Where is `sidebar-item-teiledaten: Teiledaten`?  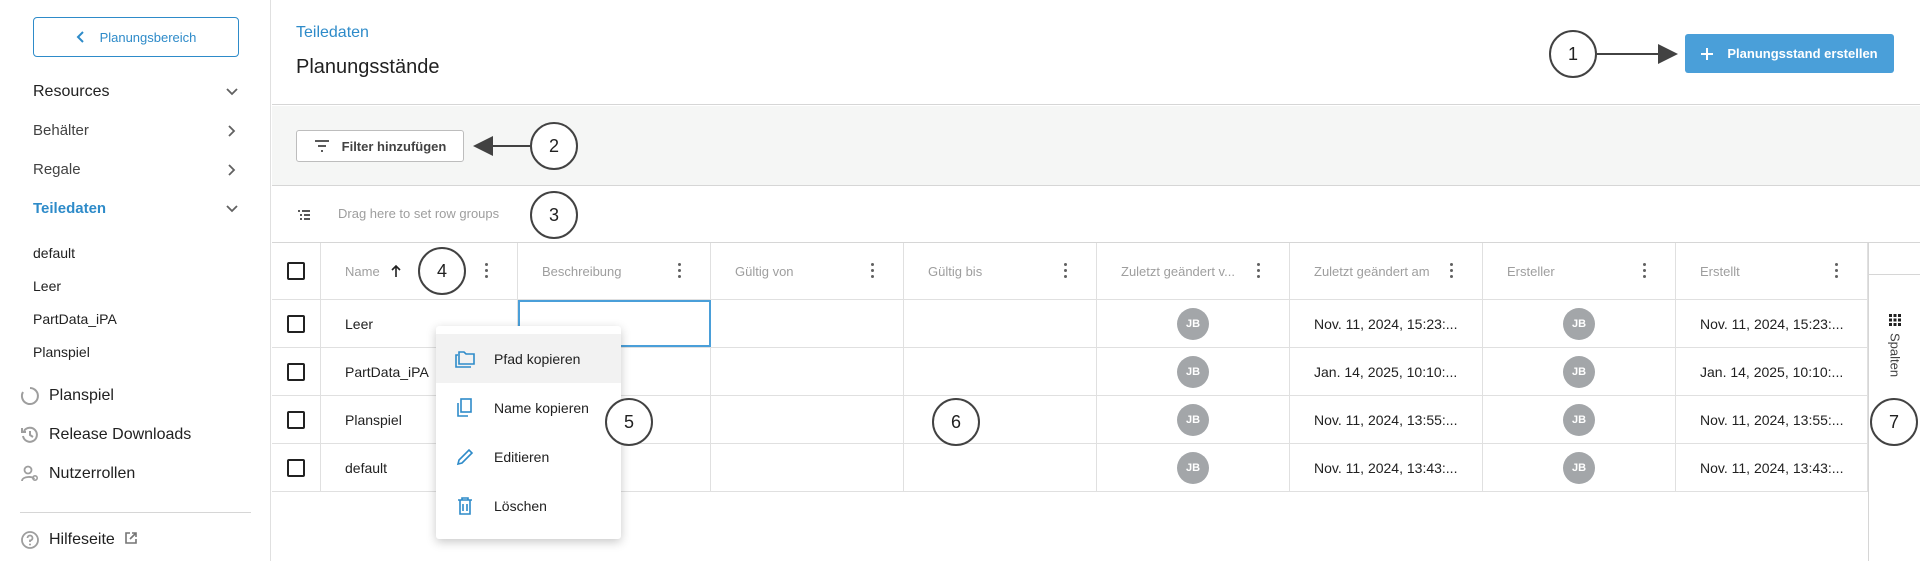 sidebar-item-teiledaten: Teiledaten is located at coordinates (136, 208).